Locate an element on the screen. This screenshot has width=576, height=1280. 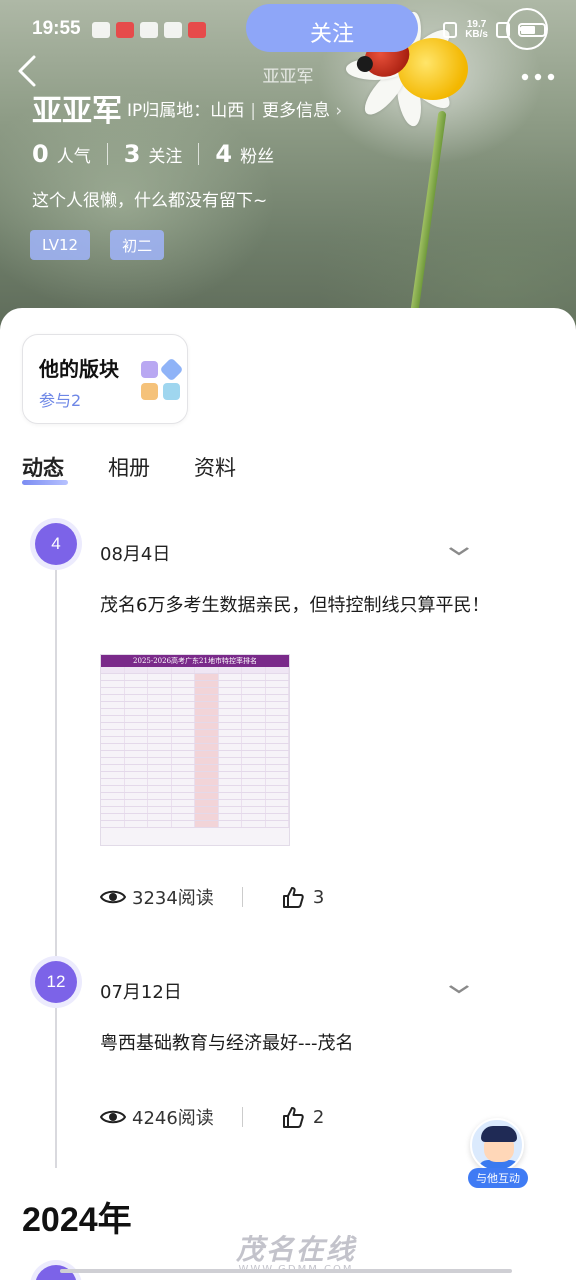
post-date: 08月4日 is located at coordinates (135, 554).